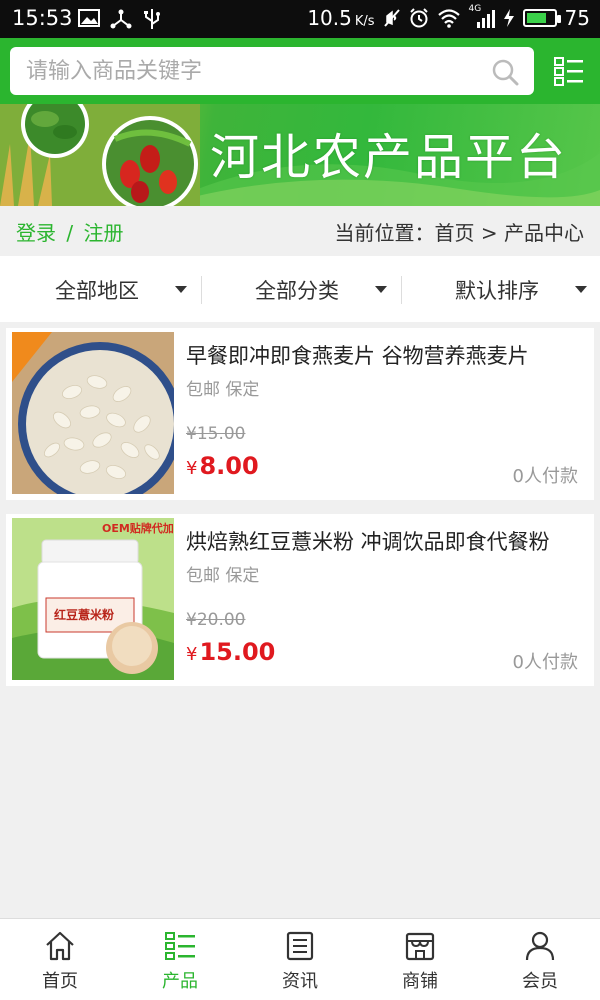 The image size is (600, 1000). What do you see at coordinates (418, 18) in the screenshot?
I see `alarm-icon` at bounding box center [418, 18].